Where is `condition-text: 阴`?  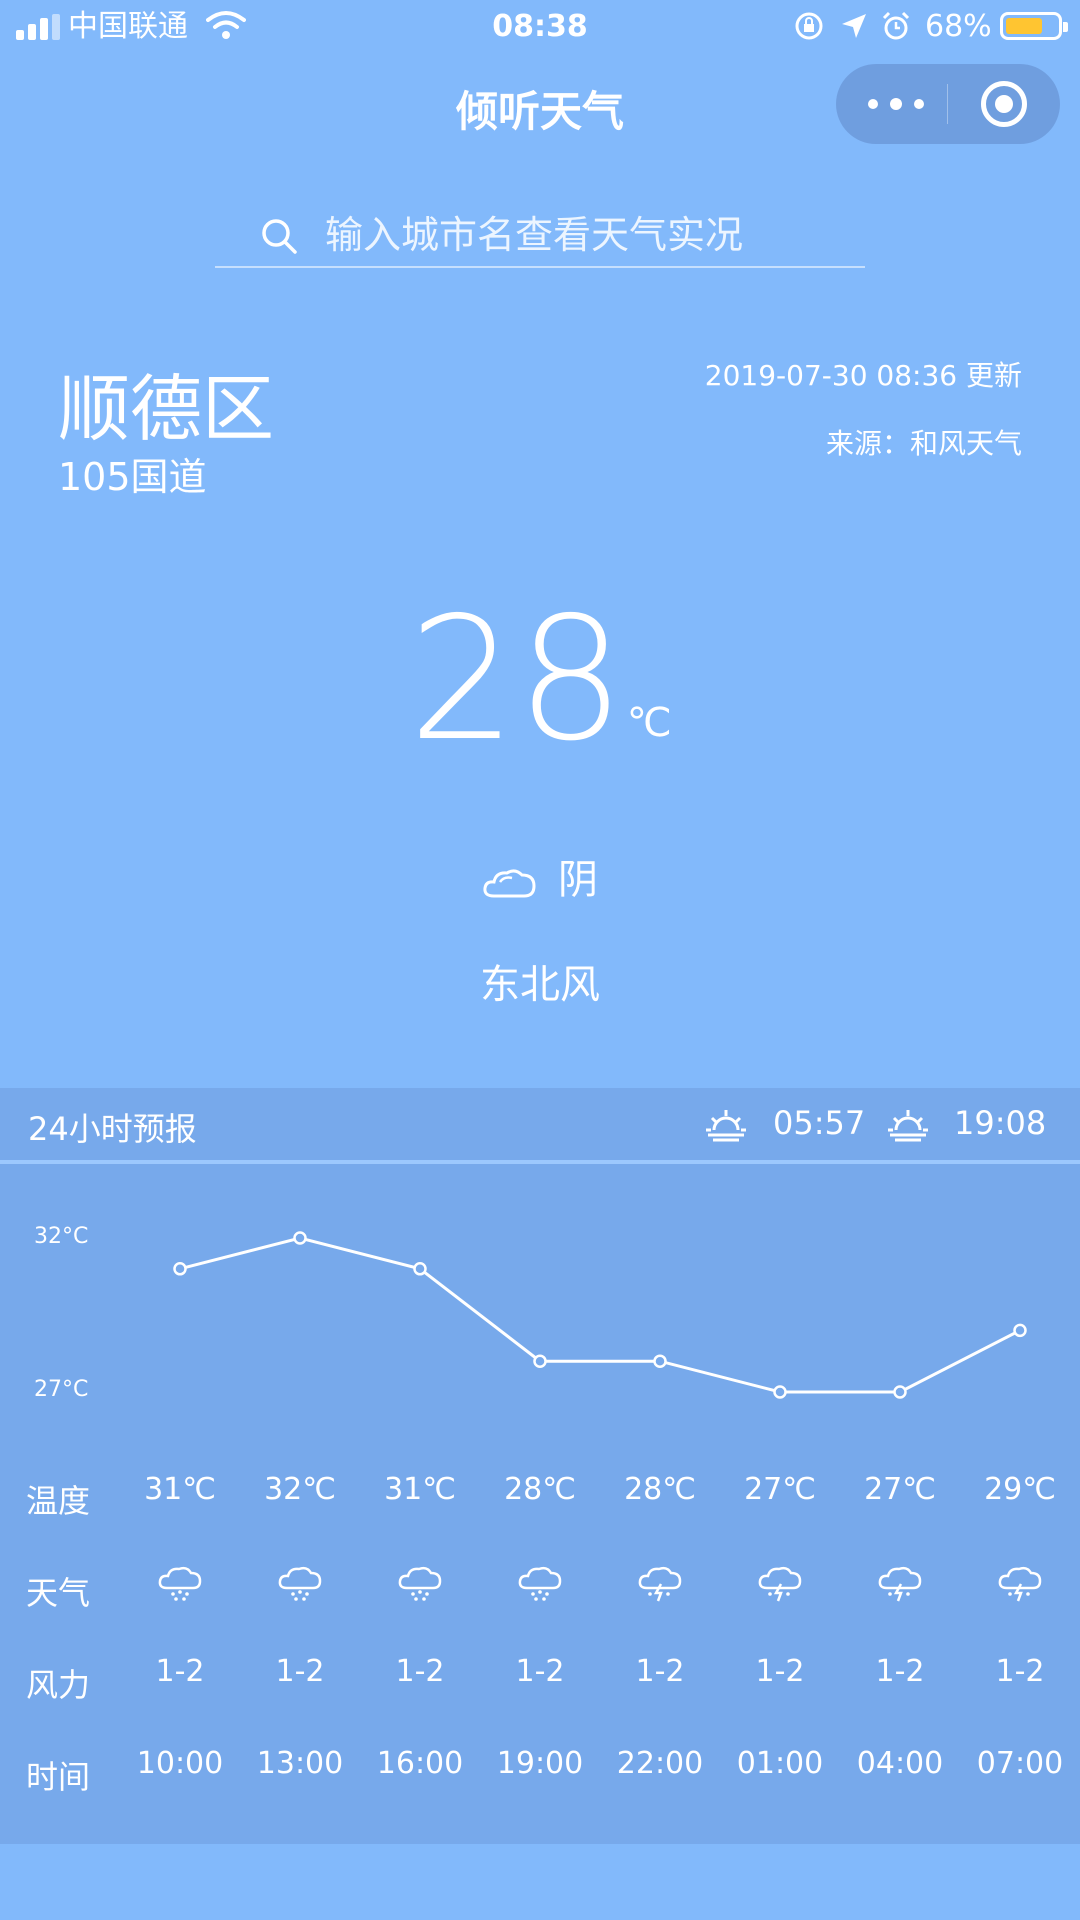 condition-text: 阴 is located at coordinates (578, 880).